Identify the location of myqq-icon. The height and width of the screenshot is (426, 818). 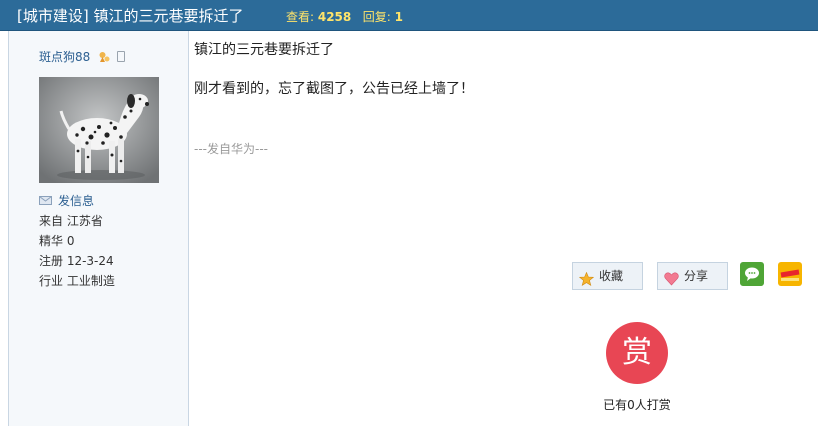
(790, 274).